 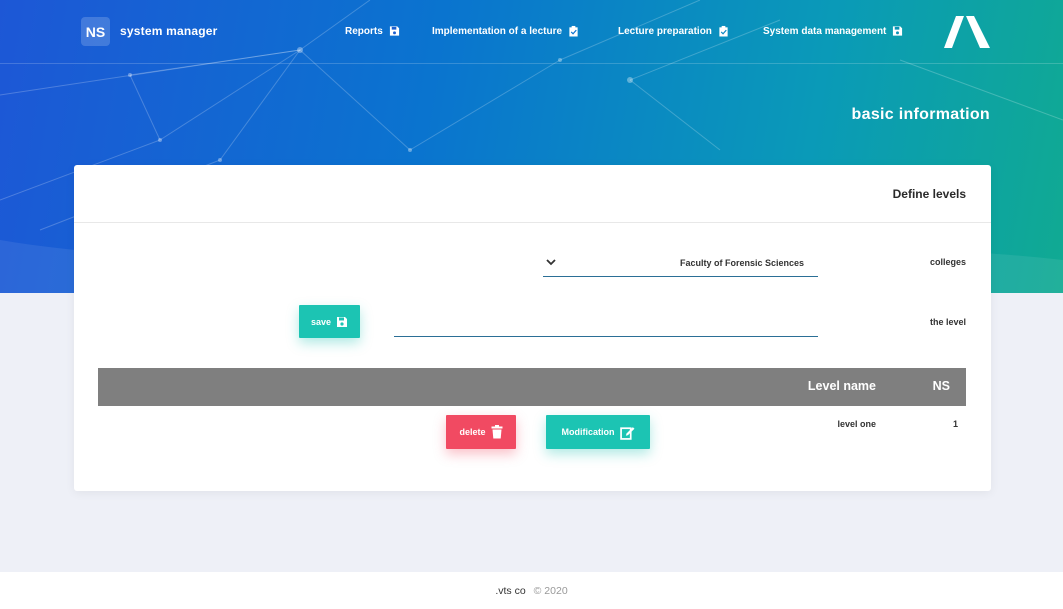 I want to click on column-header-ns: NS, so click(x=941, y=386).